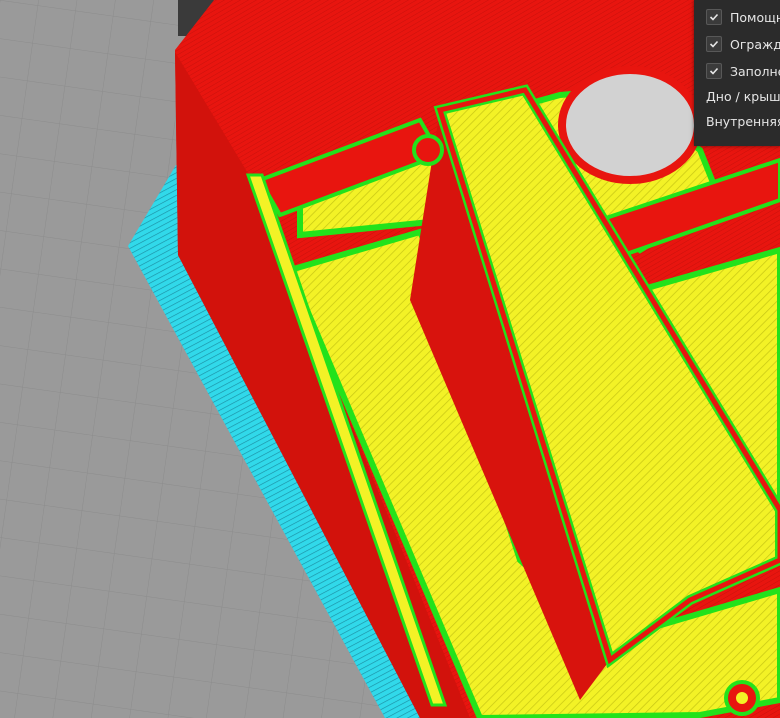  What do you see at coordinates (742, 698) in the screenshot?
I see `post-bottom-inner` at bounding box center [742, 698].